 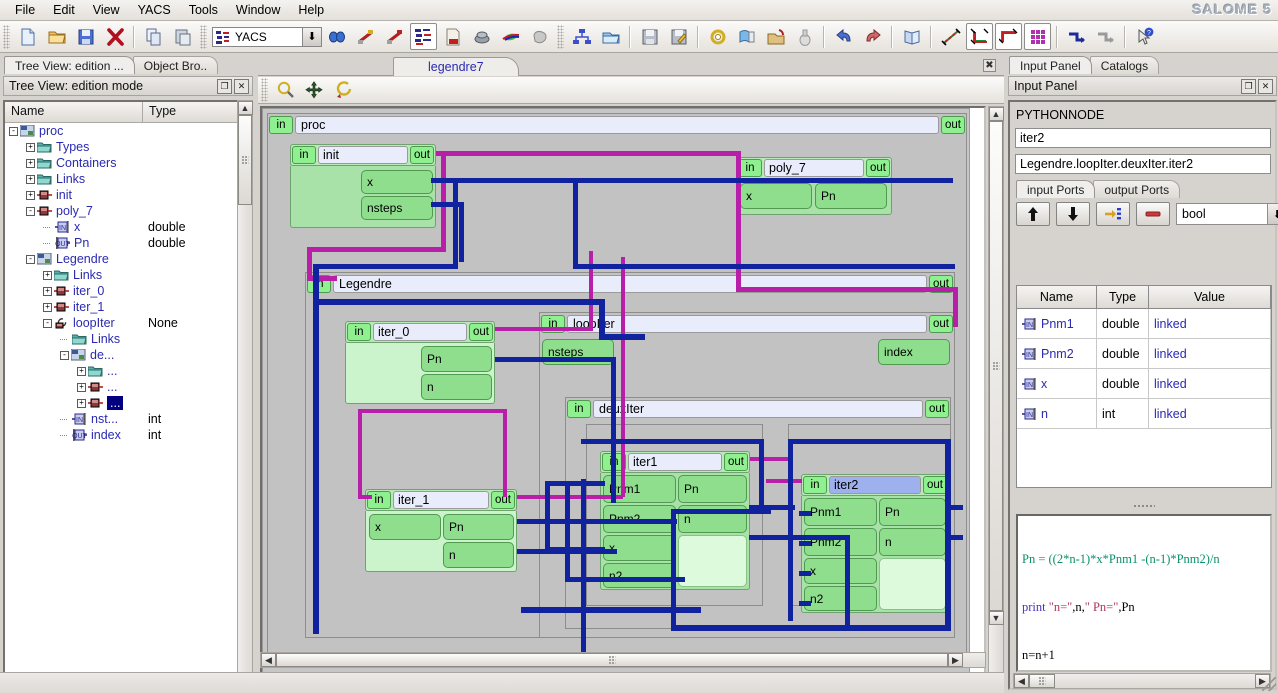 I want to click on menu-help: Help, so click(x=311, y=10).